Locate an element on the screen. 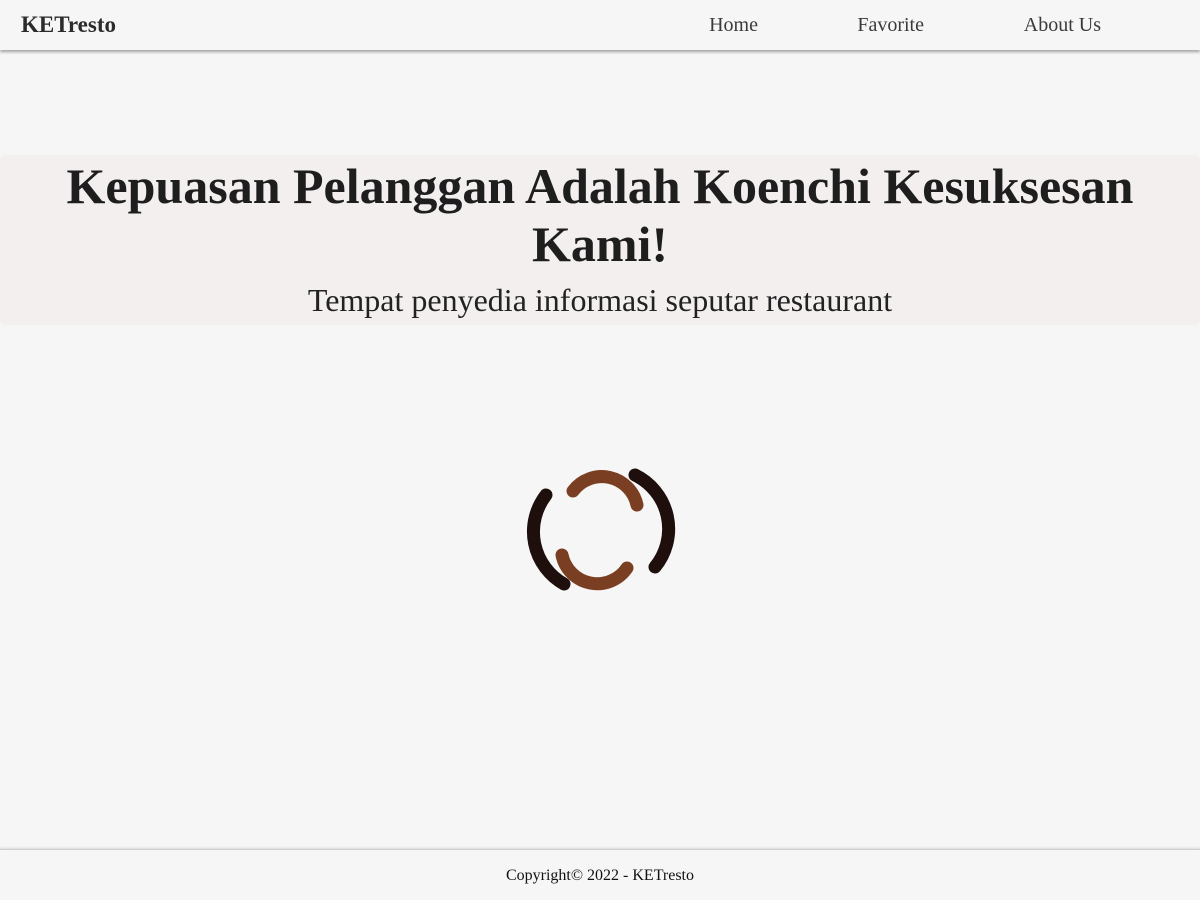 This screenshot has height=900, width=1200. spinner-inner-arc-top is located at coordinates (605, 491).